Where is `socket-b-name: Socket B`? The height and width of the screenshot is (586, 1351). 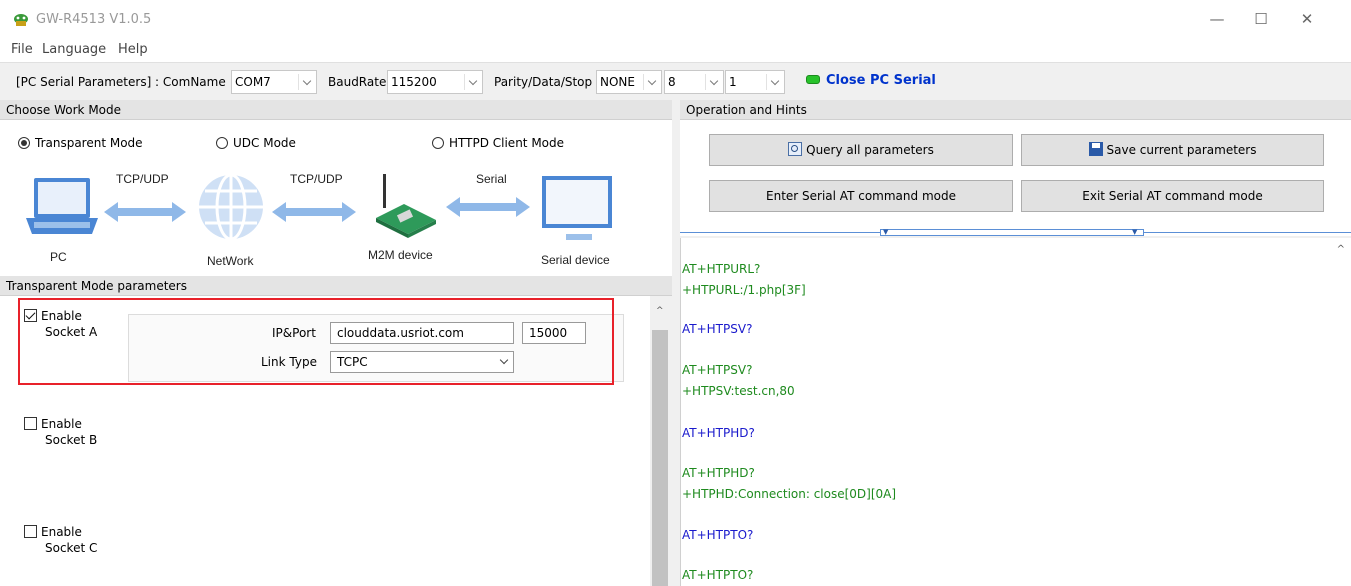 socket-b-name: Socket B is located at coordinates (71, 440).